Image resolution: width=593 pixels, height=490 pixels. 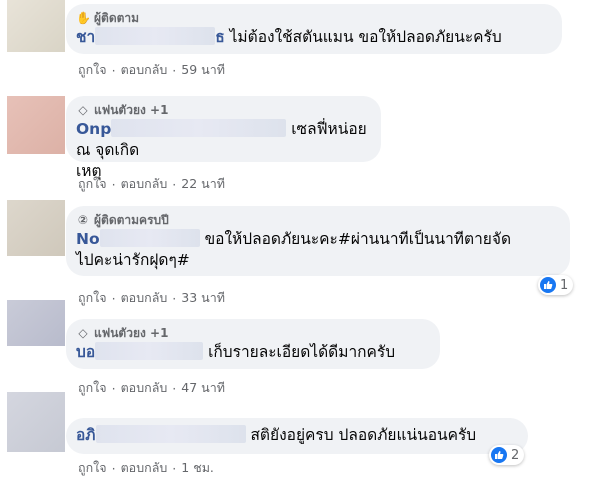 I want to click on comment-bubble: อภิ สติยังอยู่ครบ ปลอดภัยแน่นอนครับ, so click(x=297, y=436).